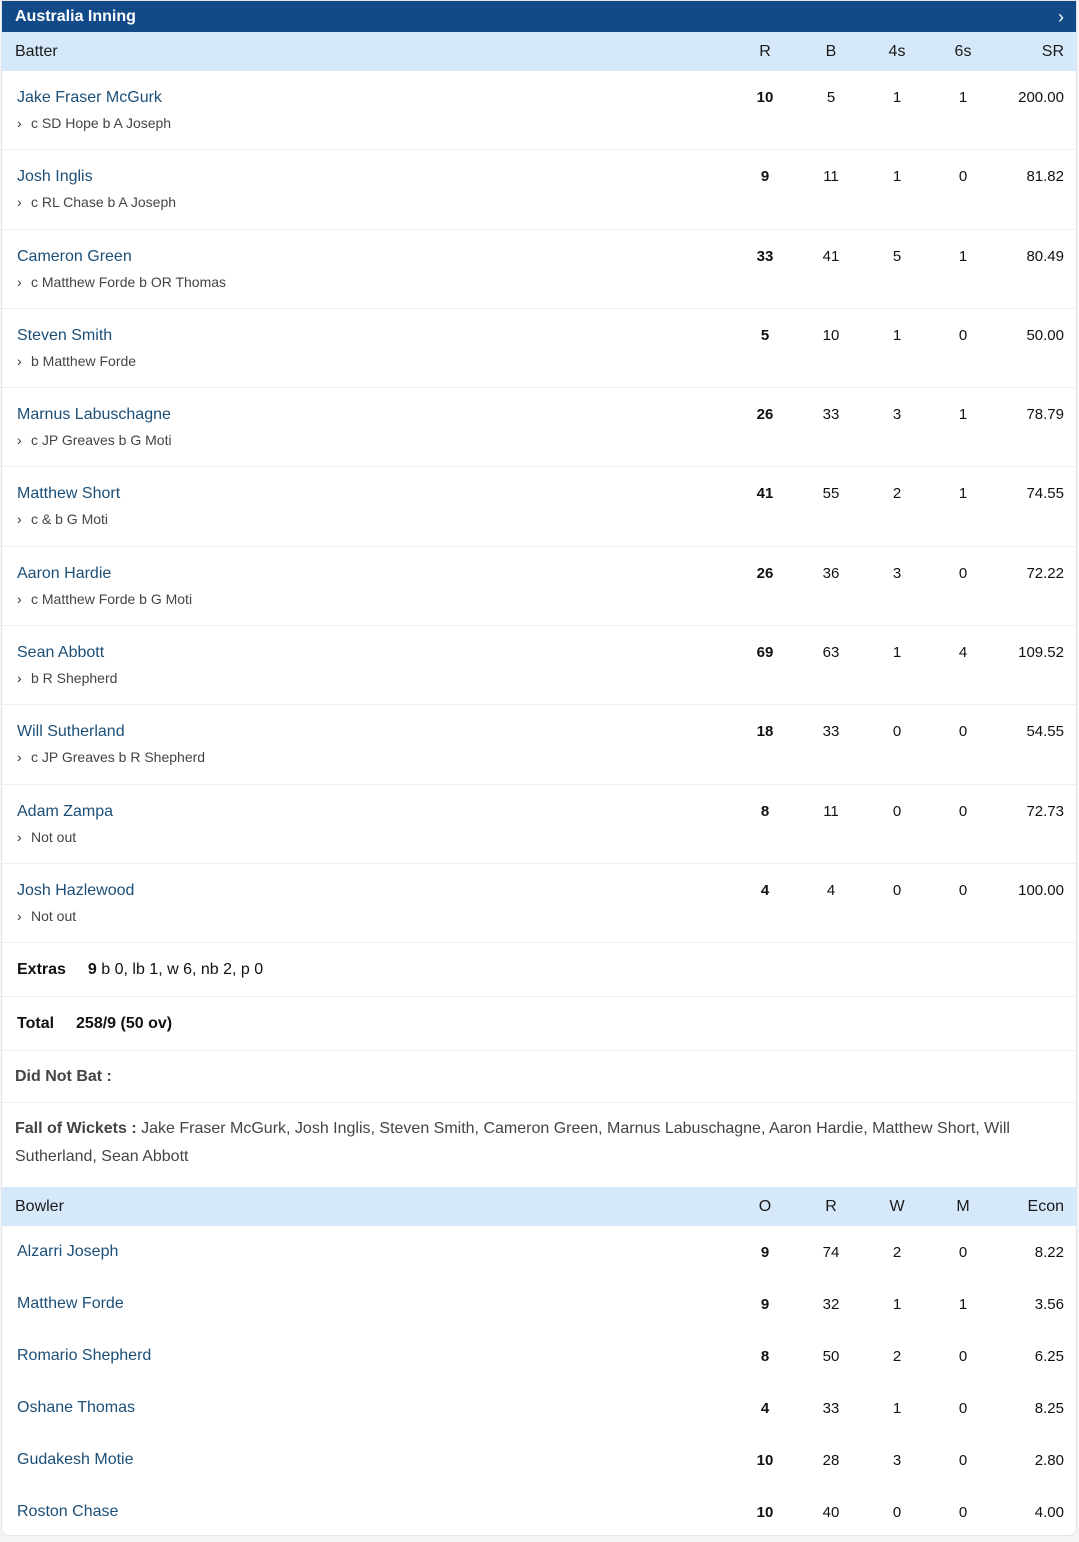 Image resolution: width=1079 pixels, height=1542 pixels. Describe the element at coordinates (539, 16) in the screenshot. I see `innings-header: Australia Inning ›` at that location.